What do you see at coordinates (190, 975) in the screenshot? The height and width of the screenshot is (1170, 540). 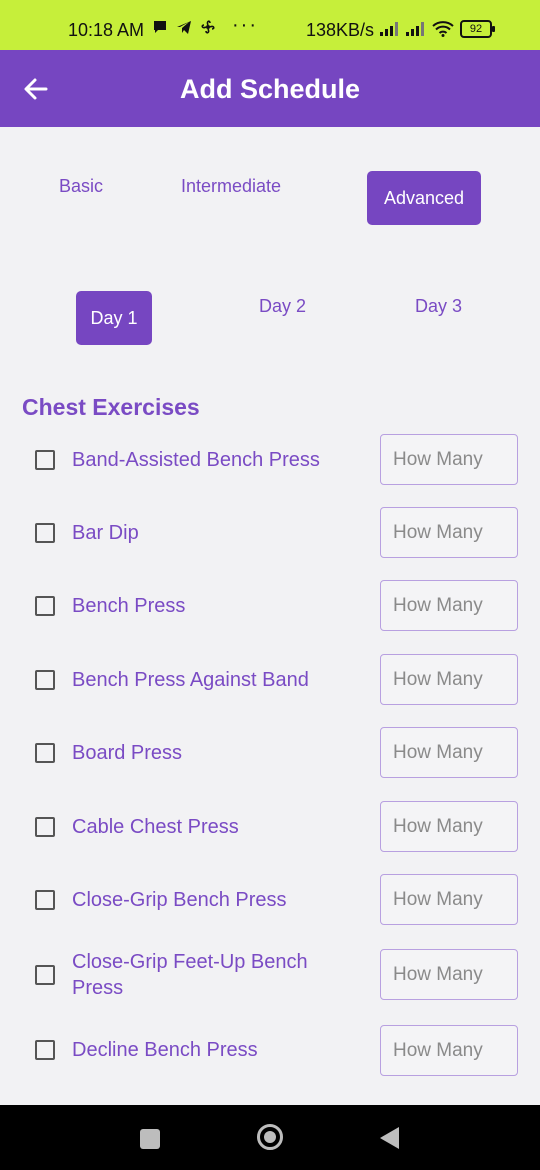 I see `exercise-label: Close-Grip Feet-Up Bench Press` at bounding box center [190, 975].